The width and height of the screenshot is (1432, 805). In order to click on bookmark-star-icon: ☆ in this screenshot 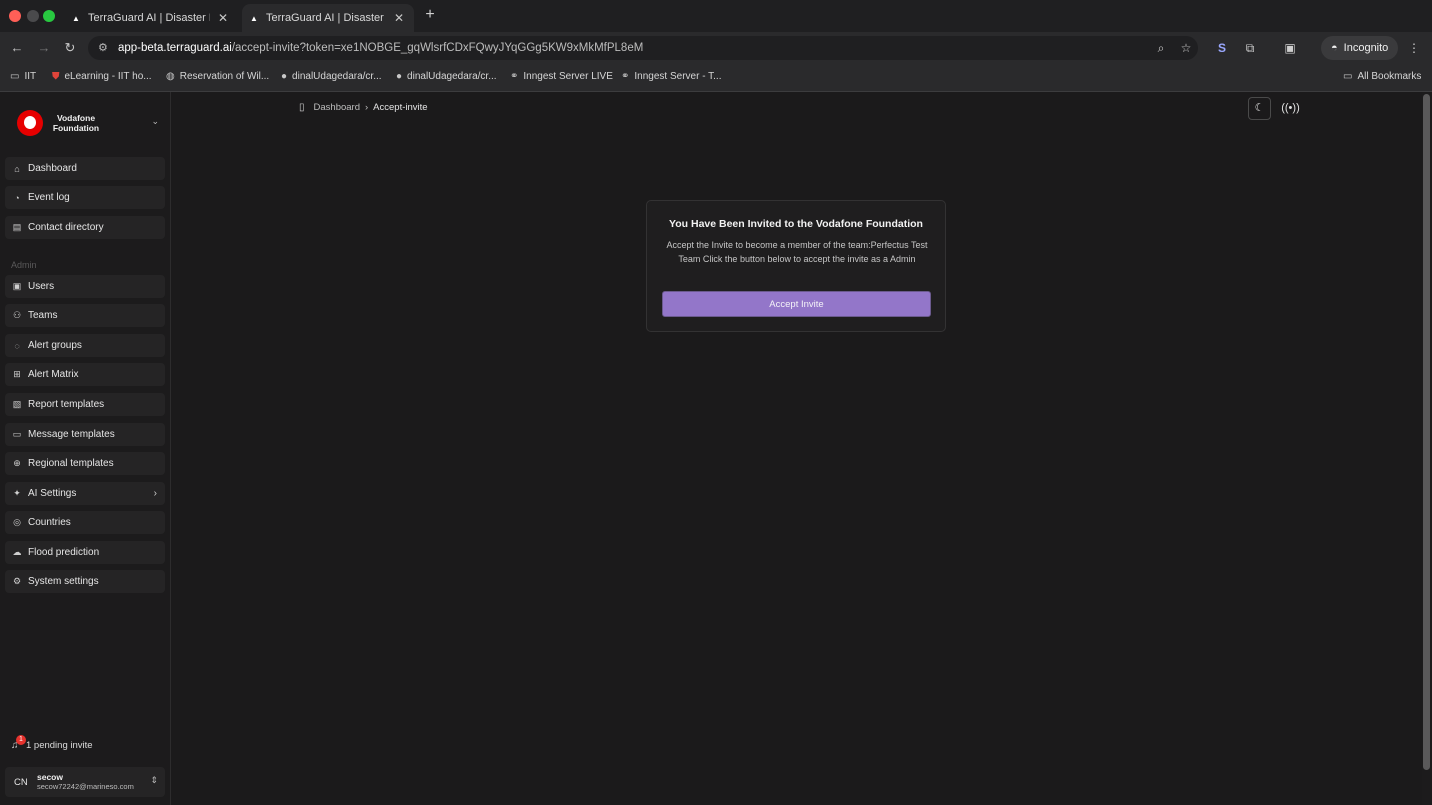, I will do `click(1186, 48)`.